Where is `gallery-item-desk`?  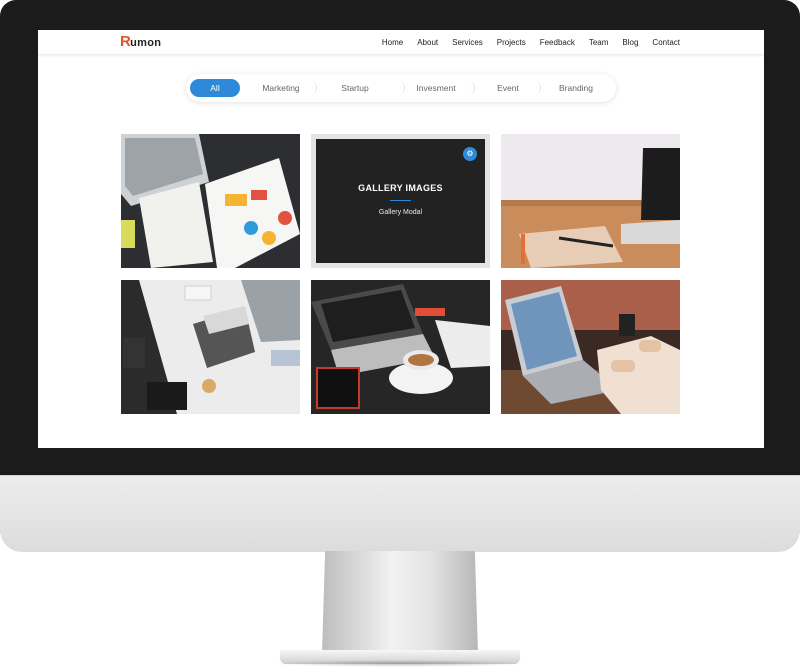 gallery-item-desk is located at coordinates (210, 347).